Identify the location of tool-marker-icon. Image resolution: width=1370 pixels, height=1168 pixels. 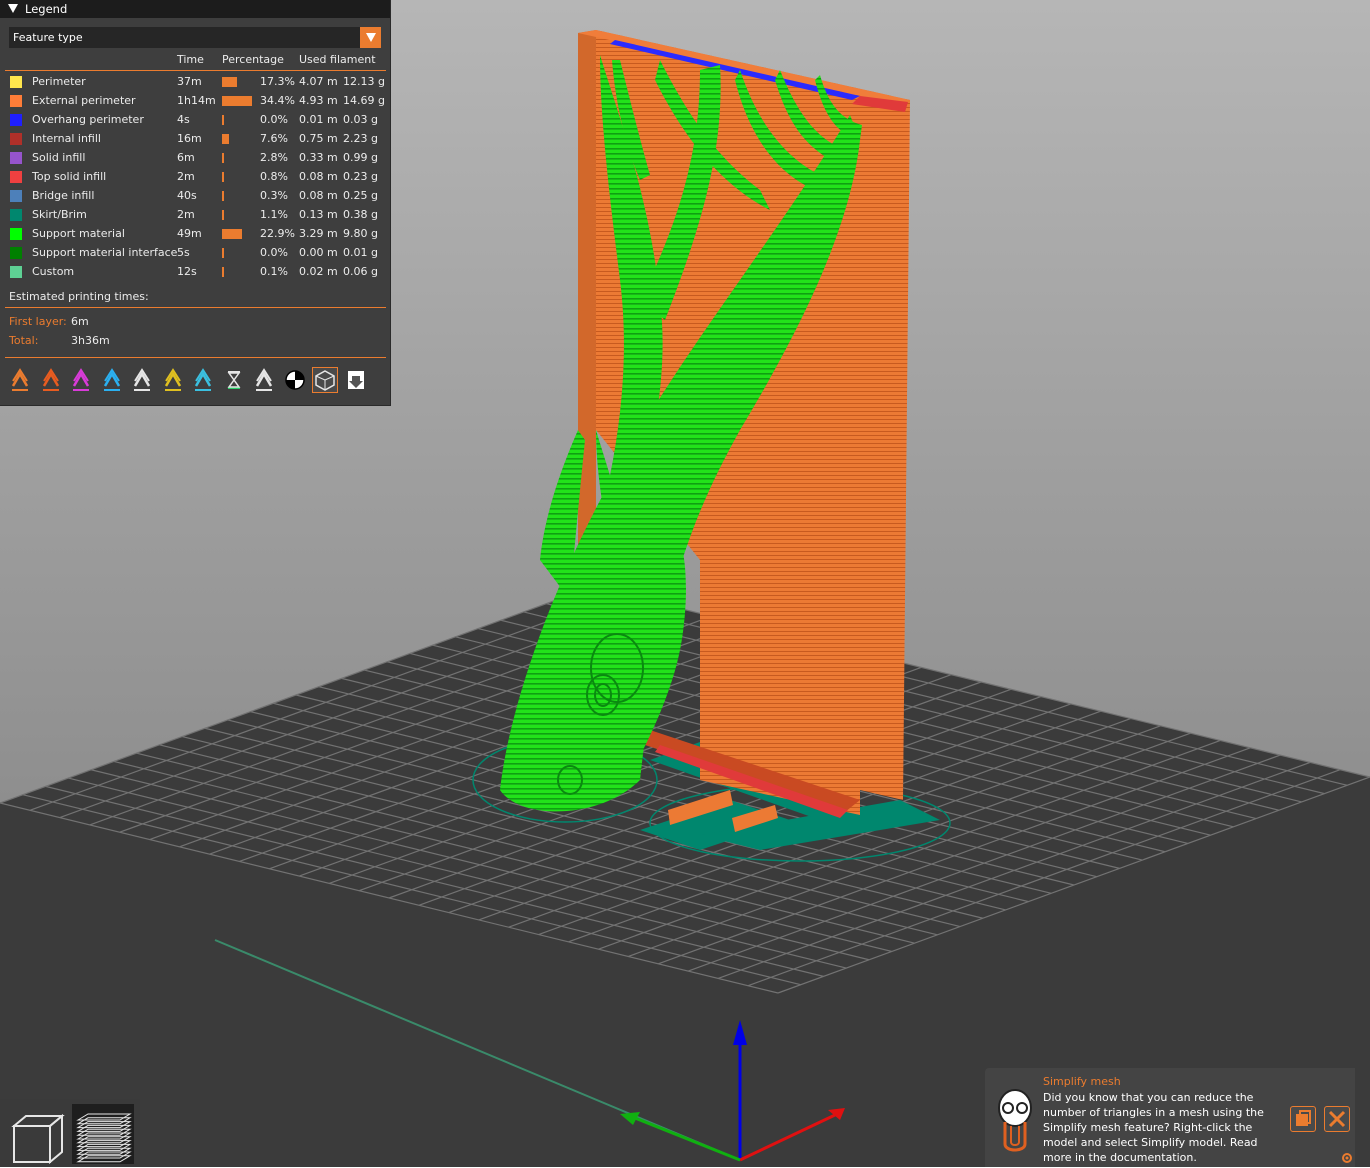
(355, 380).